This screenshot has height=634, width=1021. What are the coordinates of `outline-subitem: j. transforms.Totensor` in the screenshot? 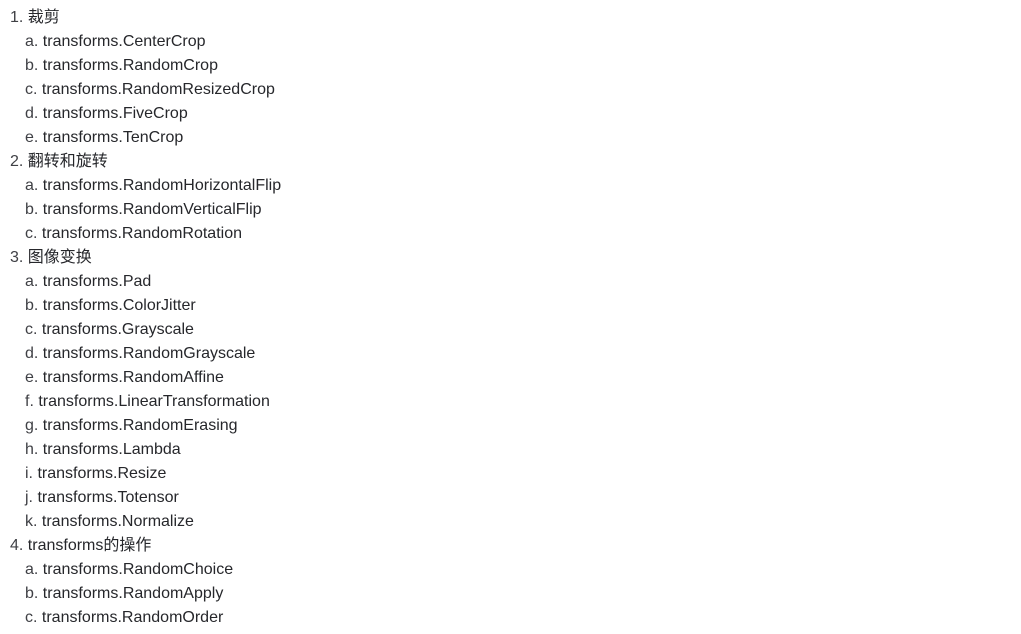 It's located at (510, 498).